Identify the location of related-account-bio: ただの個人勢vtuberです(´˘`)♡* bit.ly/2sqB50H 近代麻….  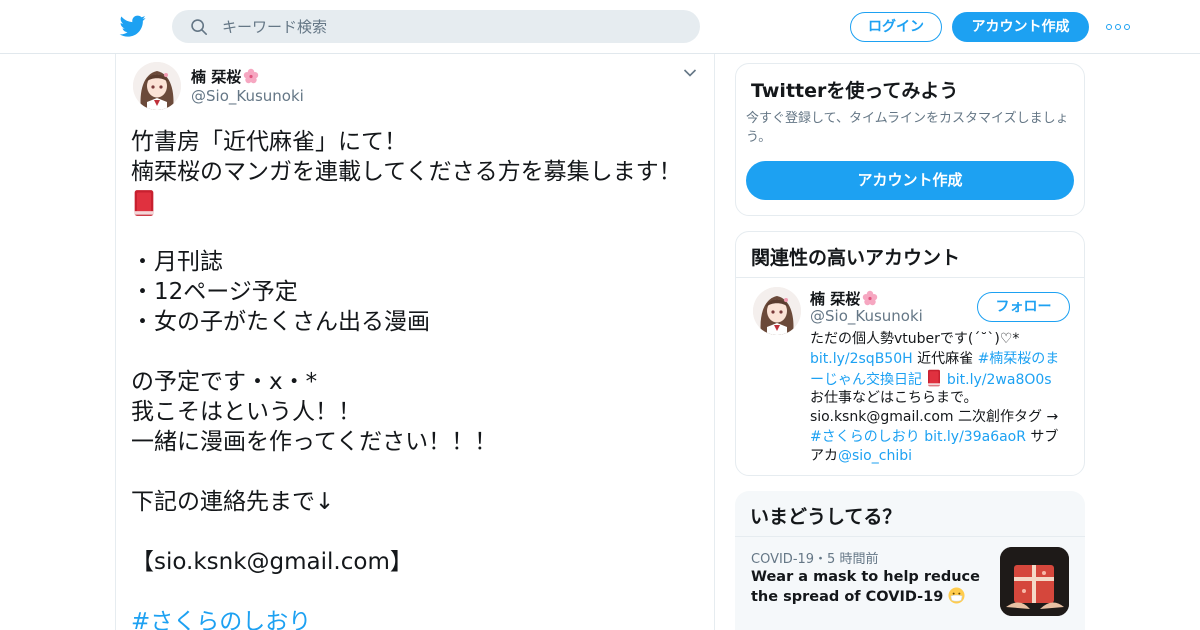
(941, 398).